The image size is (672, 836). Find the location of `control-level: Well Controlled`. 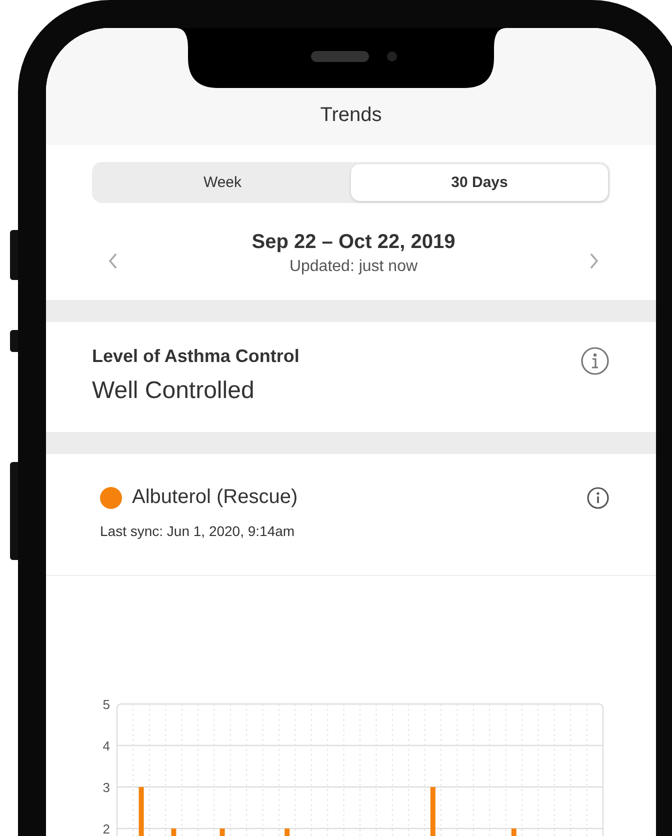

control-level: Well Controlled is located at coordinates (174, 391).